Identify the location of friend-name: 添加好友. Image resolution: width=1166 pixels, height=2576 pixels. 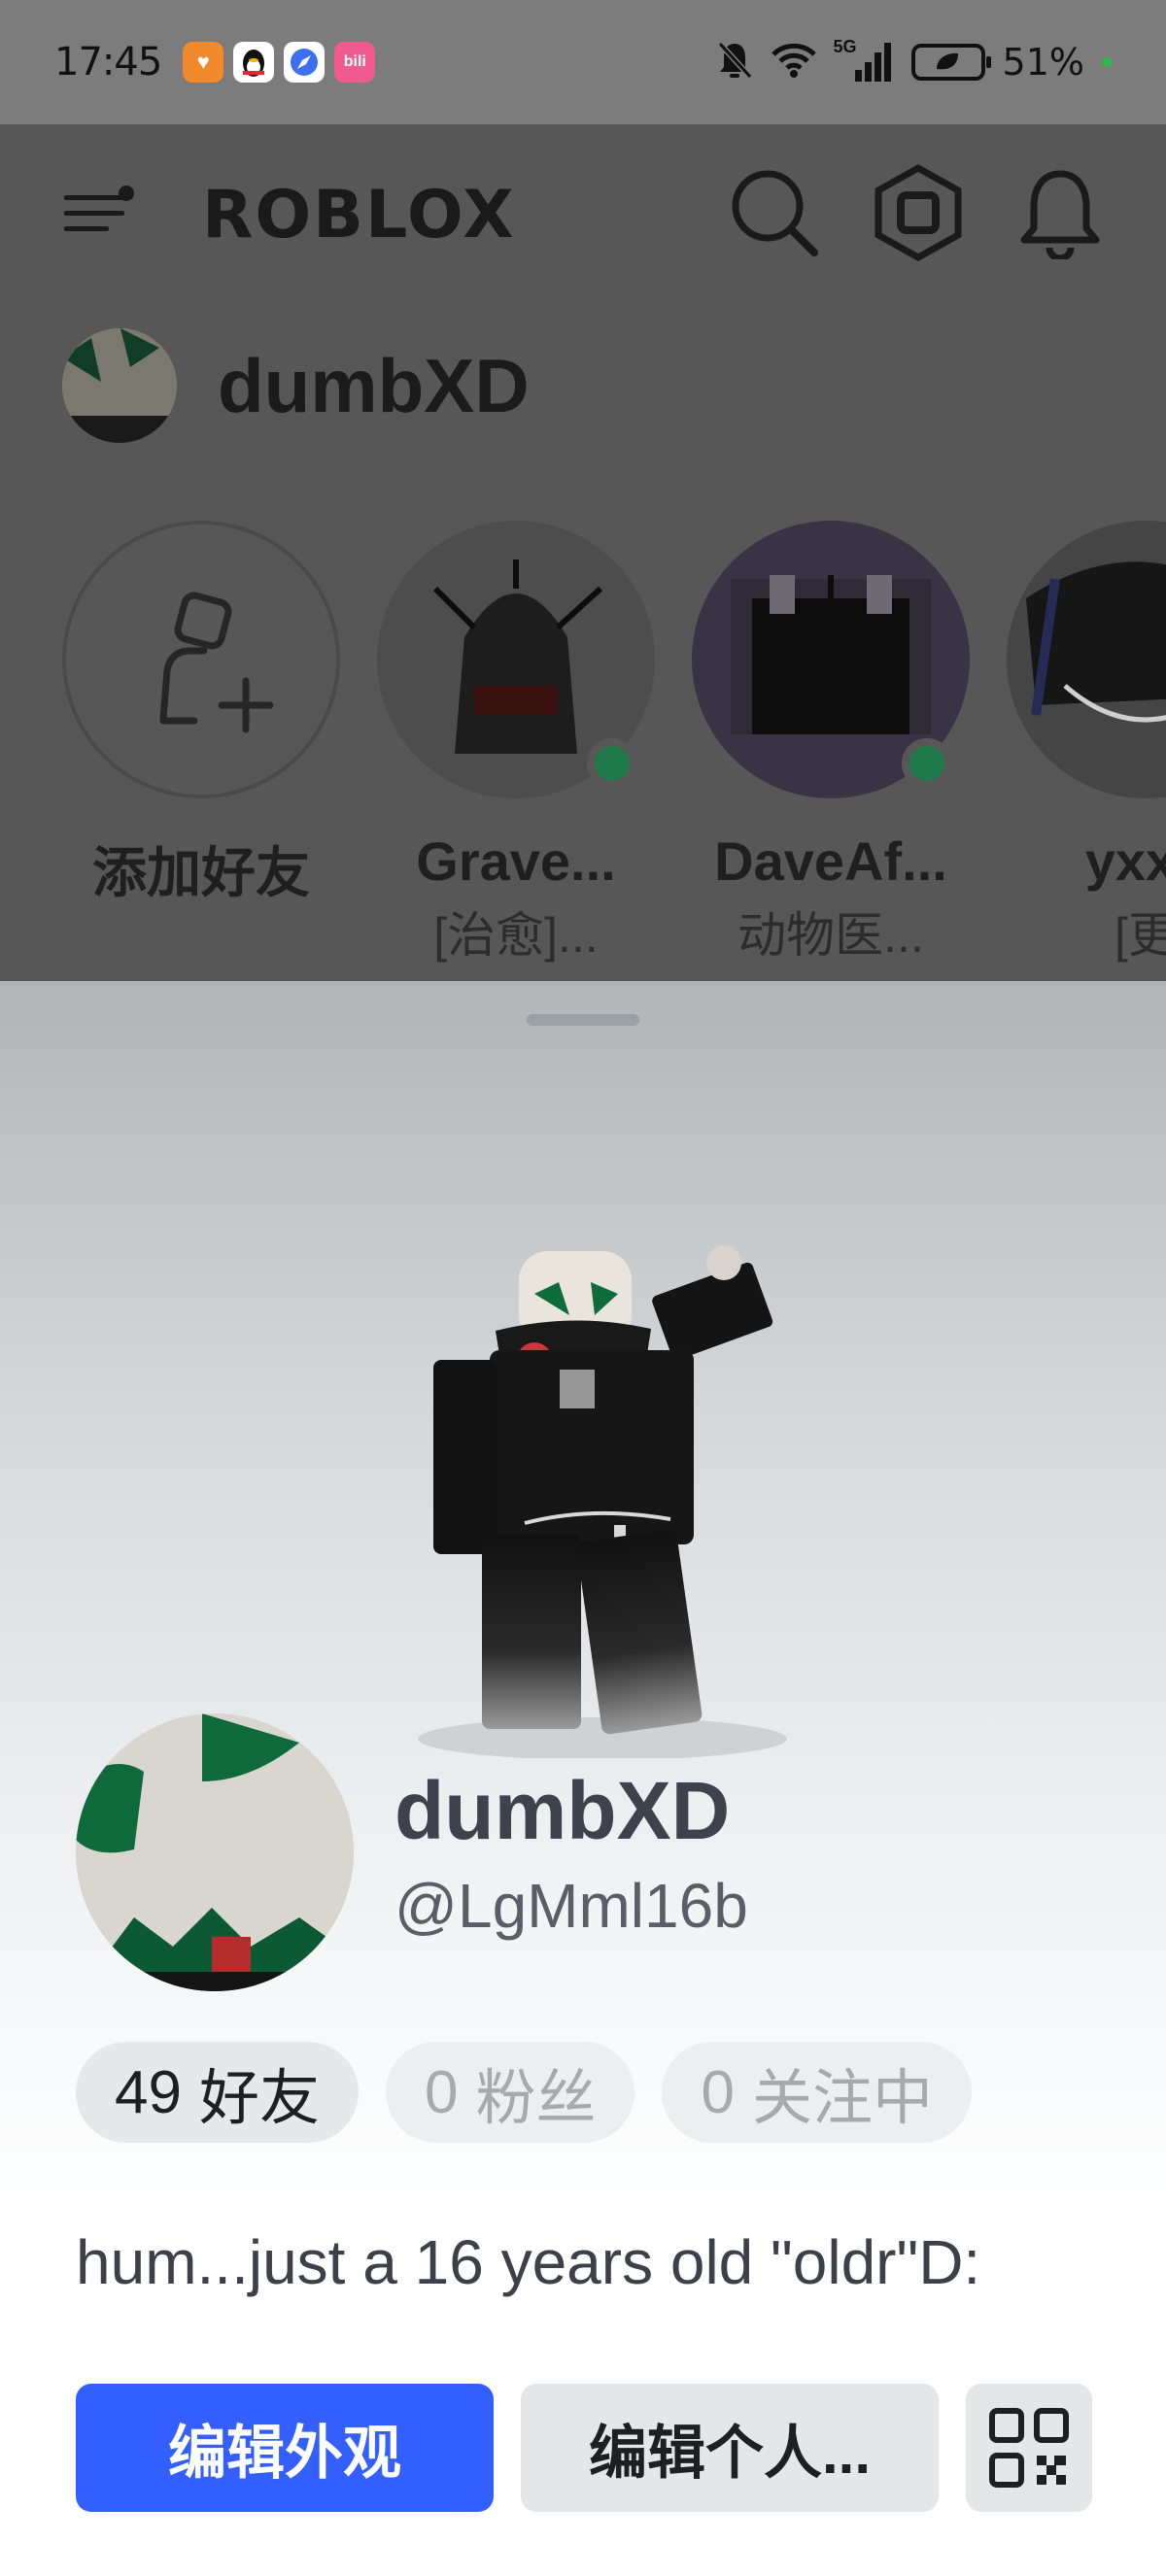
(201, 872).